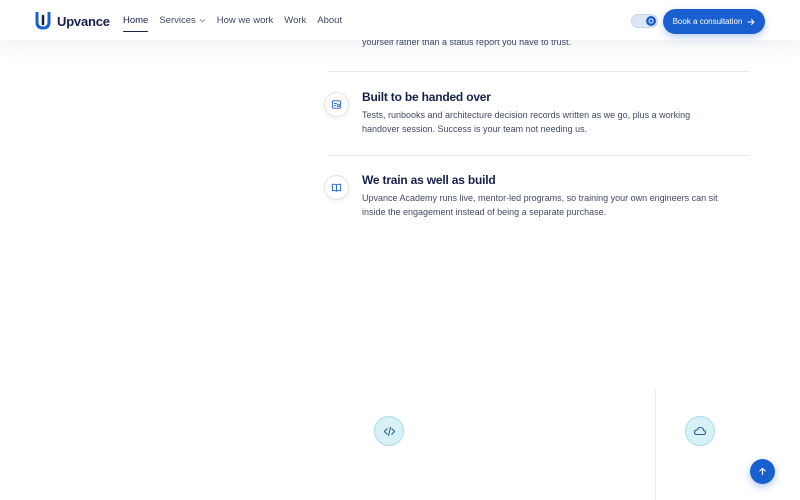 The image size is (800, 500). I want to click on nav-item-label: Home, so click(136, 20).